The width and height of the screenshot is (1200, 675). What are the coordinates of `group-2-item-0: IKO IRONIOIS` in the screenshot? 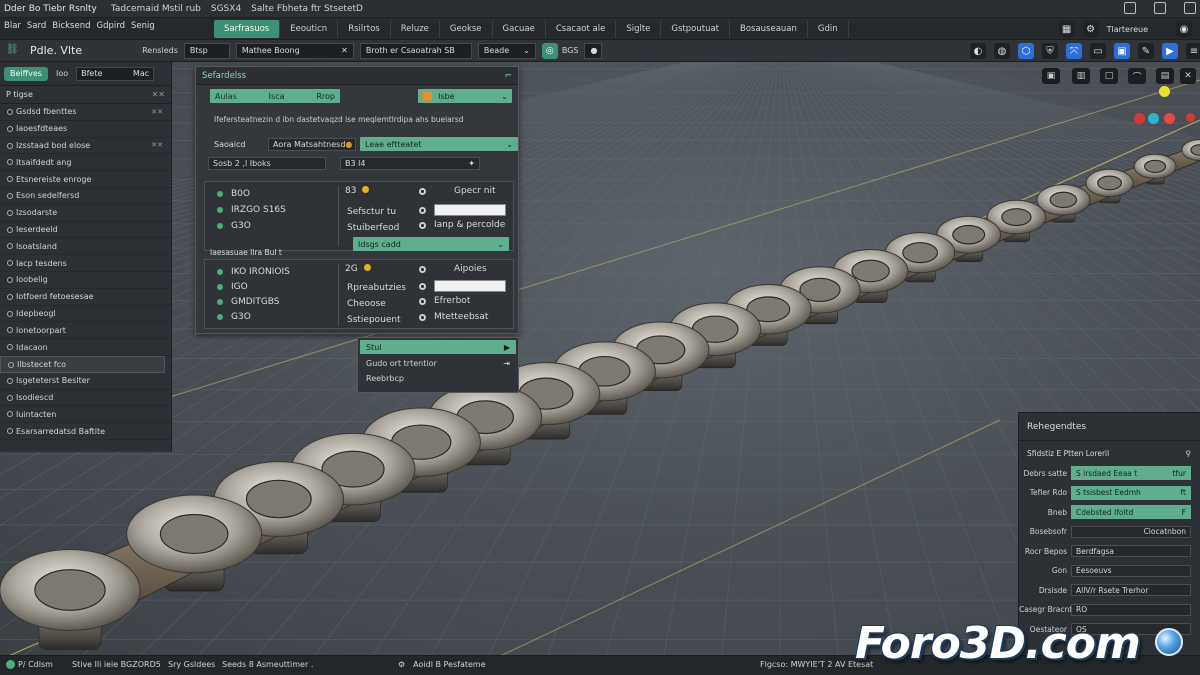 It's located at (273, 271).